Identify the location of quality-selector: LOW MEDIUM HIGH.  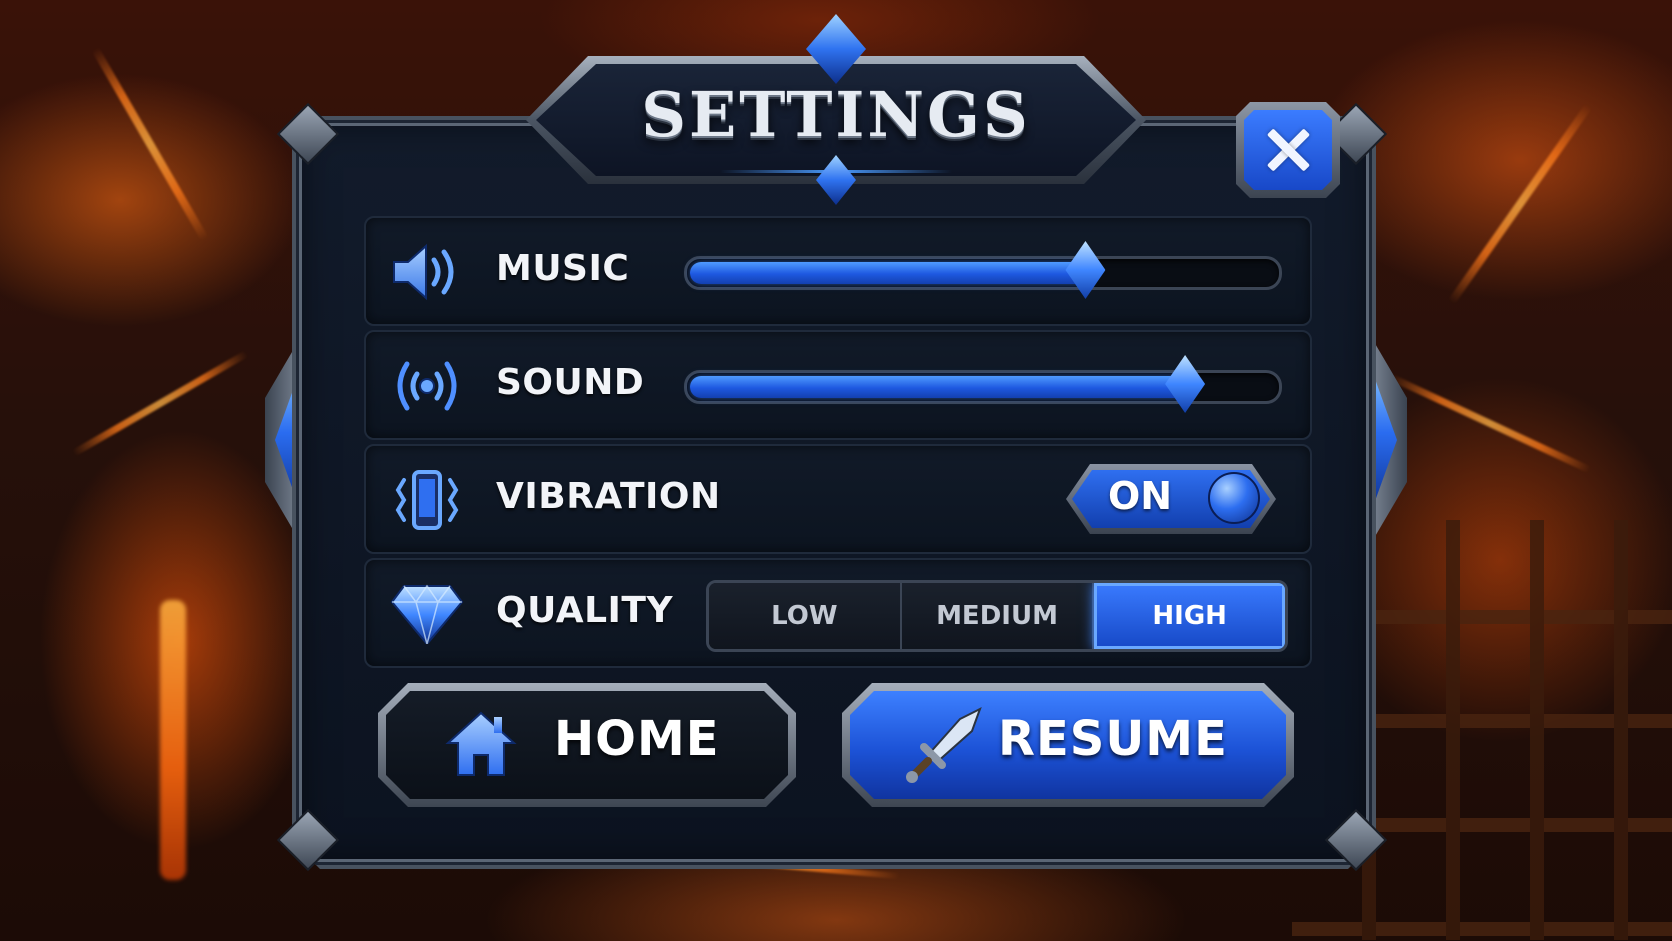
(997, 616).